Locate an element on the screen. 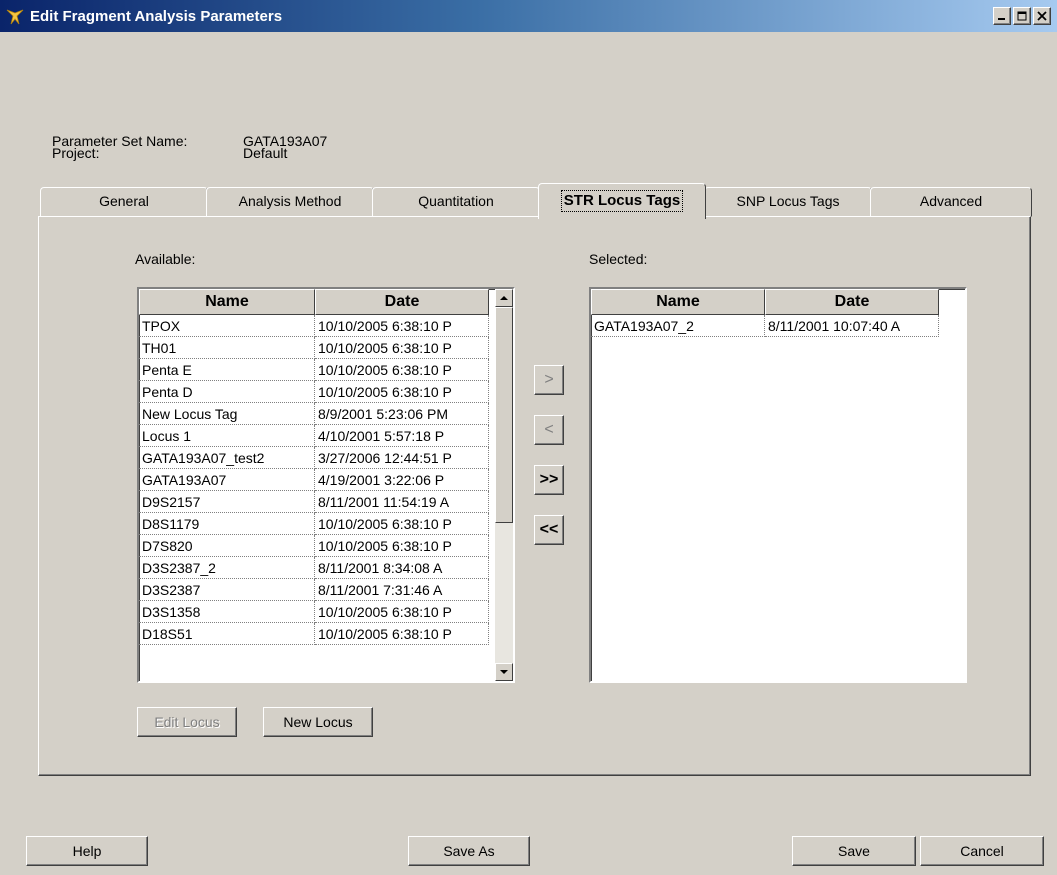 The width and height of the screenshot is (1057, 875). tab-snp-locus-tags: SNP Locus Tags is located at coordinates (788, 202).